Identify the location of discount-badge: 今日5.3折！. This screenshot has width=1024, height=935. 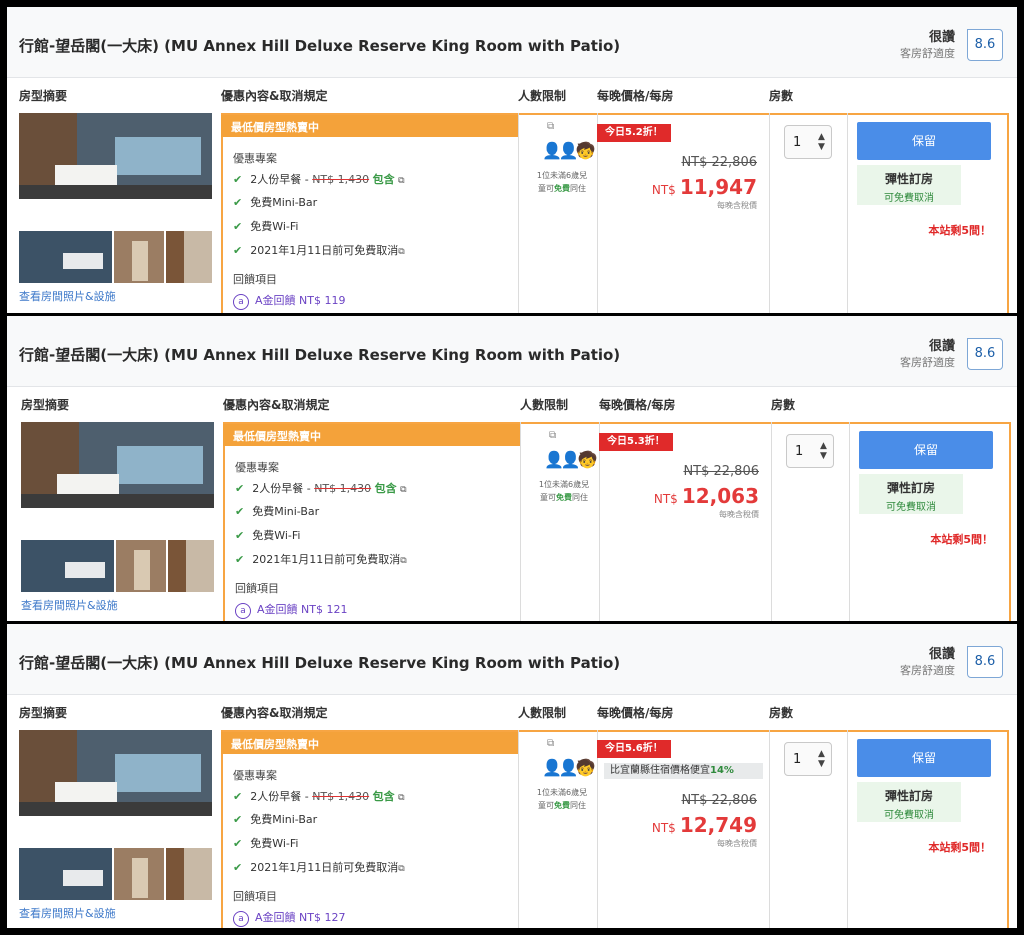
(636, 442).